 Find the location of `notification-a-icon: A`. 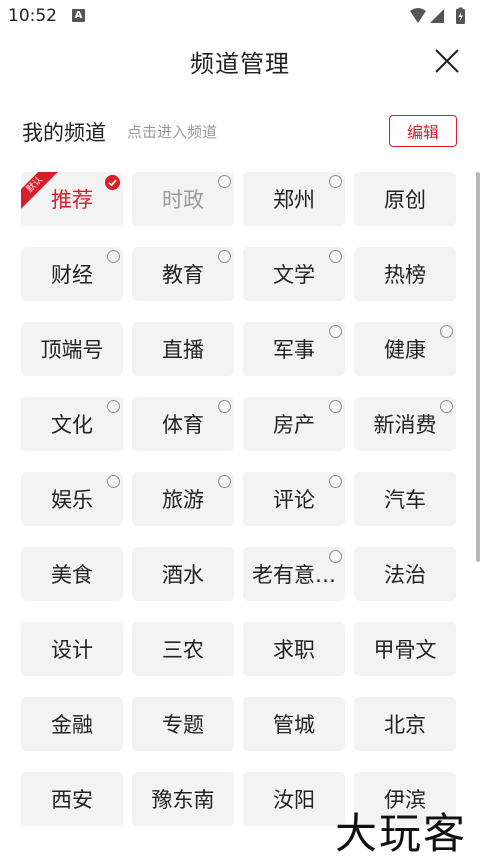

notification-a-icon: A is located at coordinates (78, 15).